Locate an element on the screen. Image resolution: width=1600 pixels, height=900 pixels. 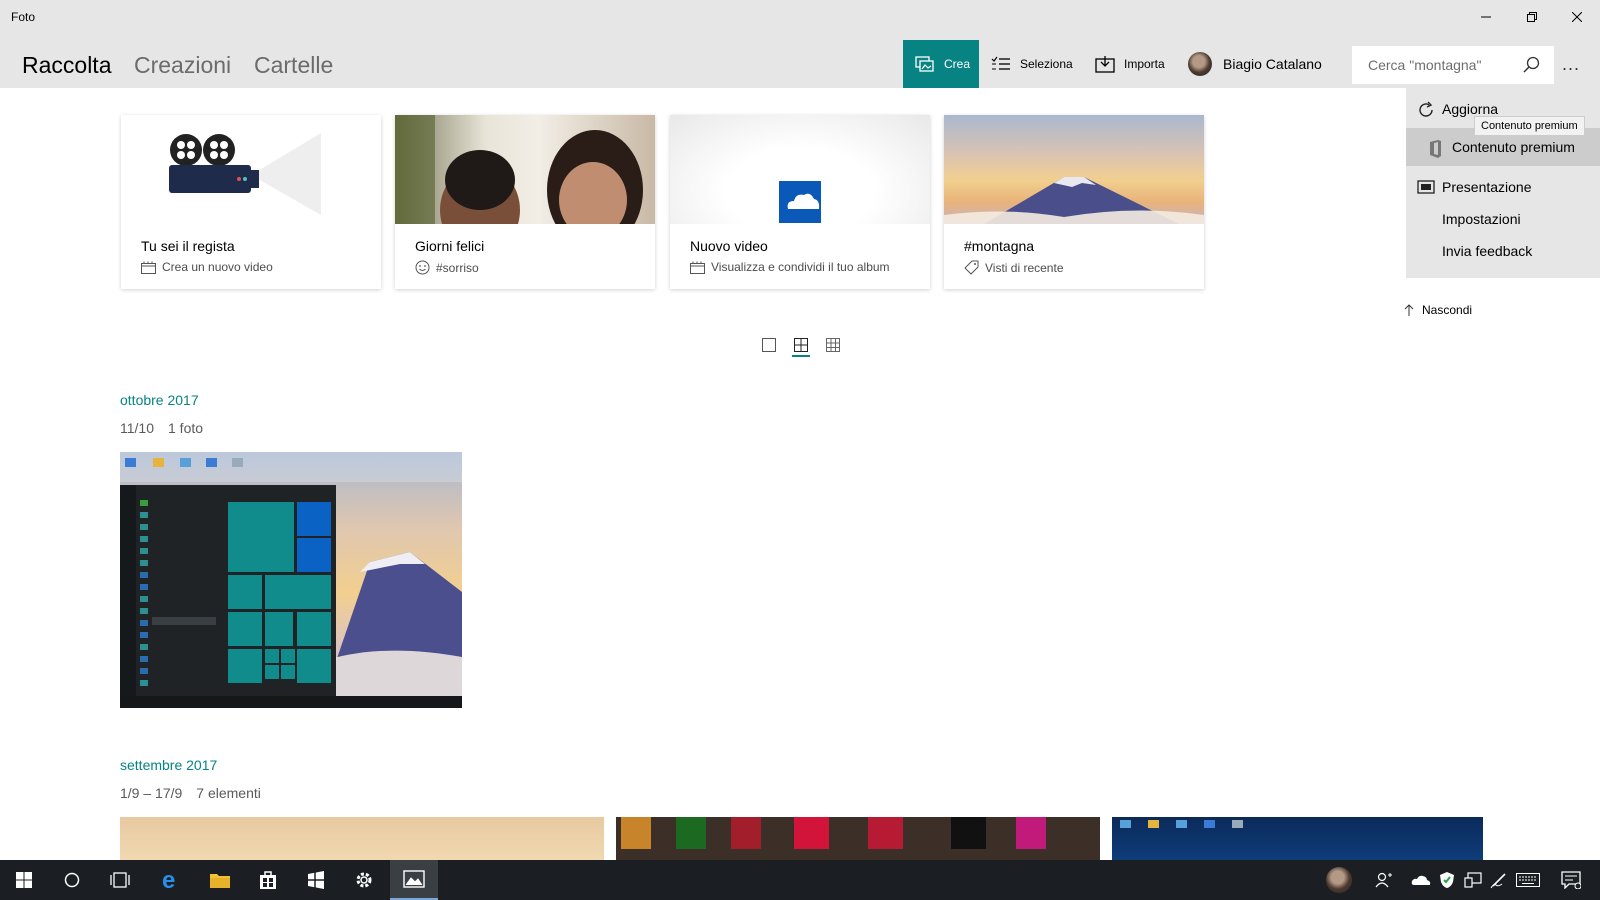
app-taskbar-button is located at coordinates (316, 880).